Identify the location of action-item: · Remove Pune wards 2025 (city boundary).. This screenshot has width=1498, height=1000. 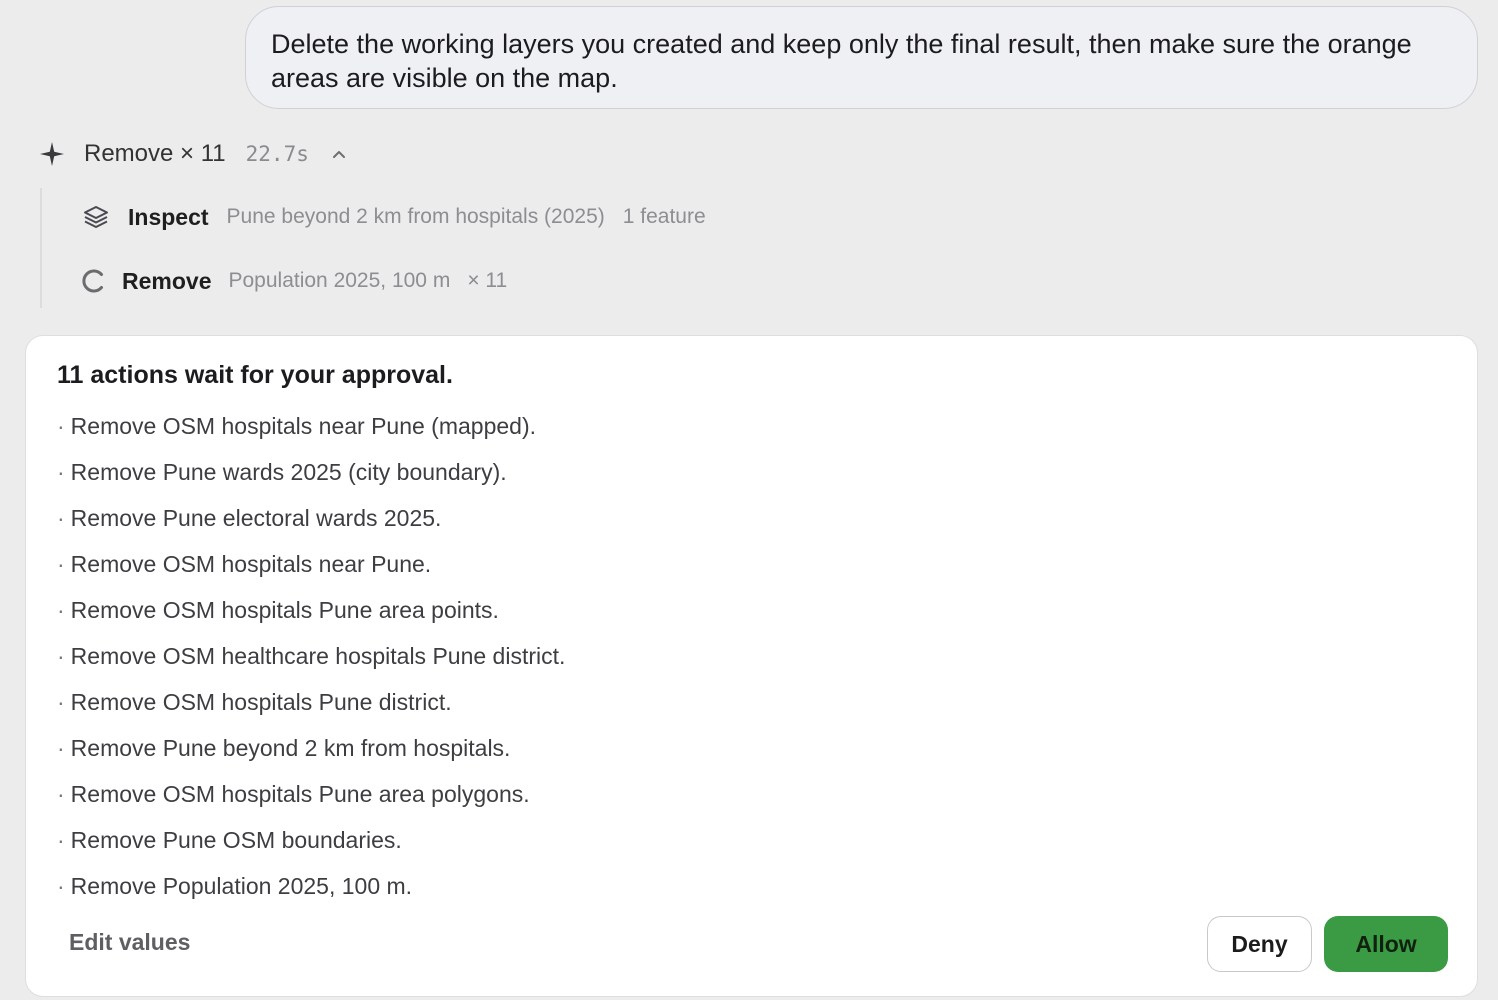
(282, 472).